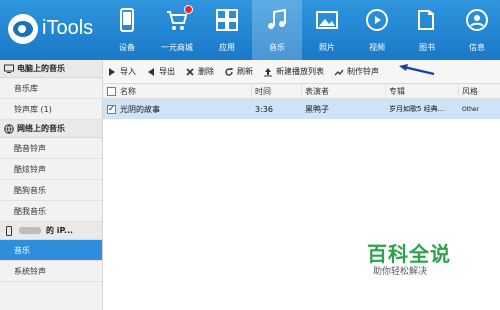  Describe the element at coordinates (51, 109) in the screenshot. I see `sidebar-item-ringtone-library: 铃声库 (1)` at that location.